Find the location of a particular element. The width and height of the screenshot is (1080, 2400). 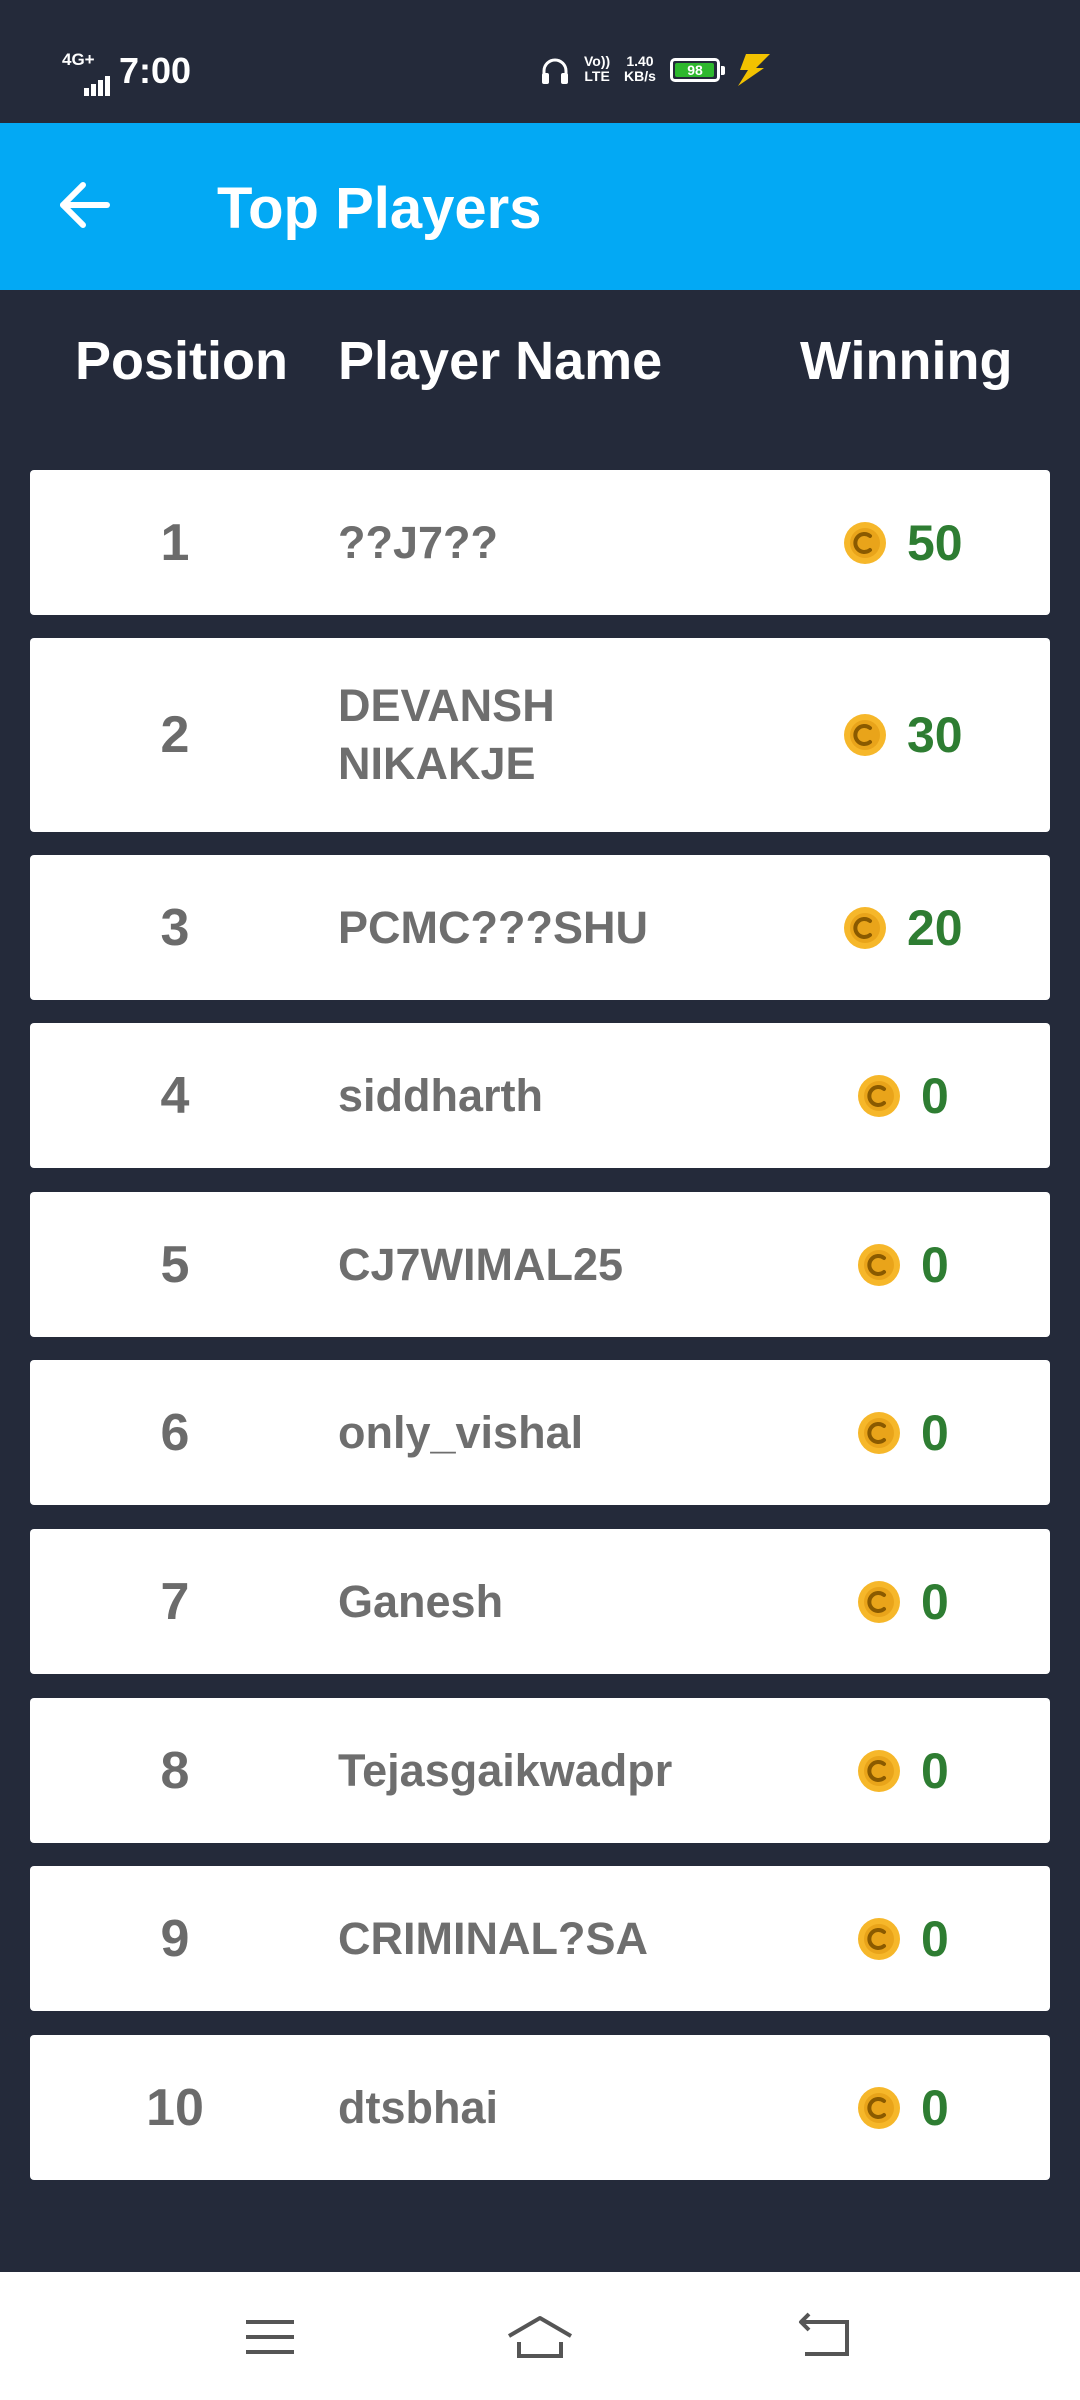

table-row: 7 Ganesh 0 is located at coordinates (540, 1601).